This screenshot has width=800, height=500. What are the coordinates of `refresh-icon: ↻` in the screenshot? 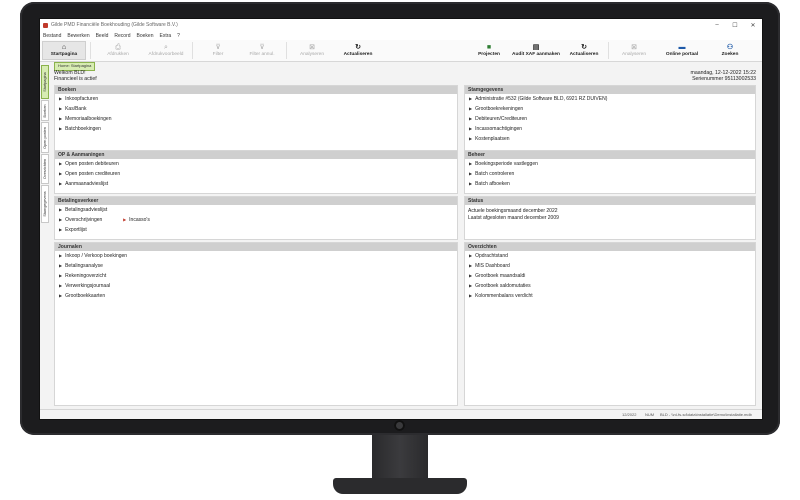 It's located at (584, 47).